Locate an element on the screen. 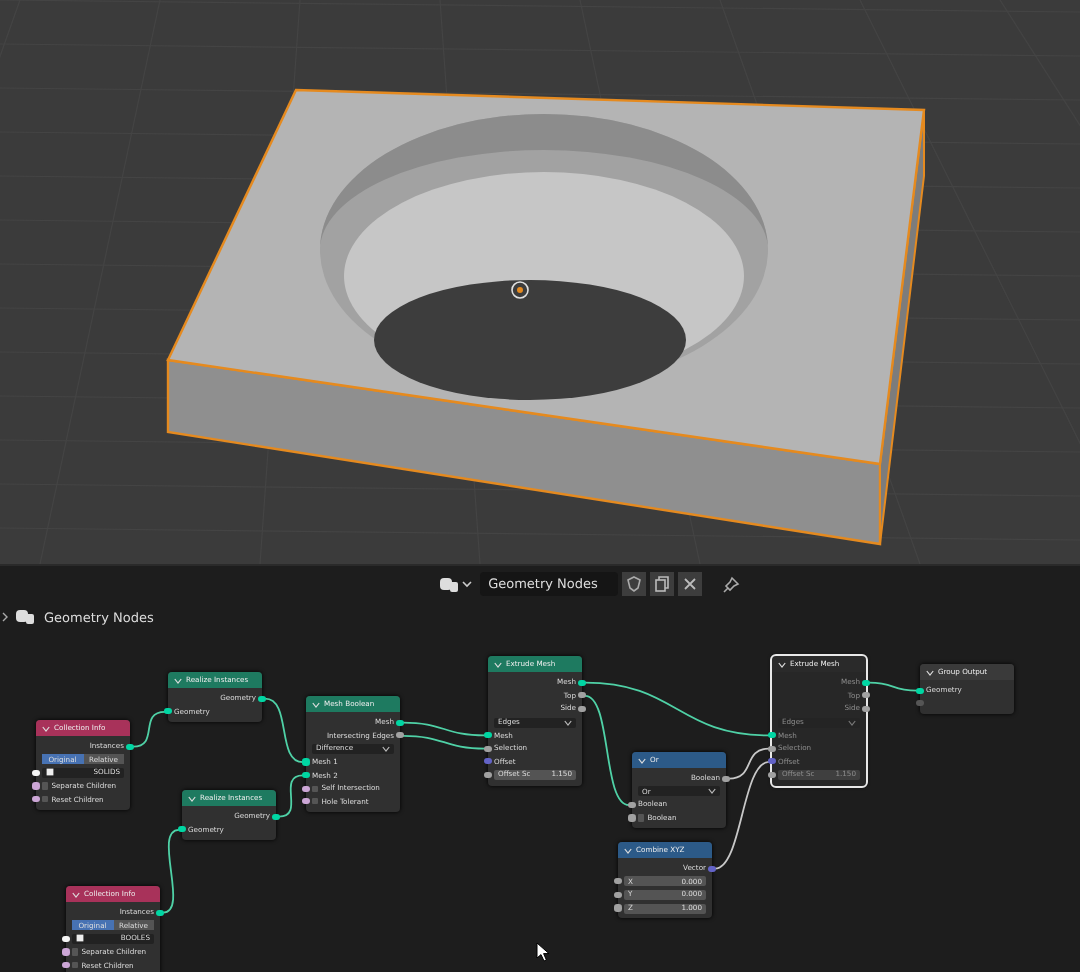 The height and width of the screenshot is (972, 1080). editor-type-button is located at coordinates (456, 584).